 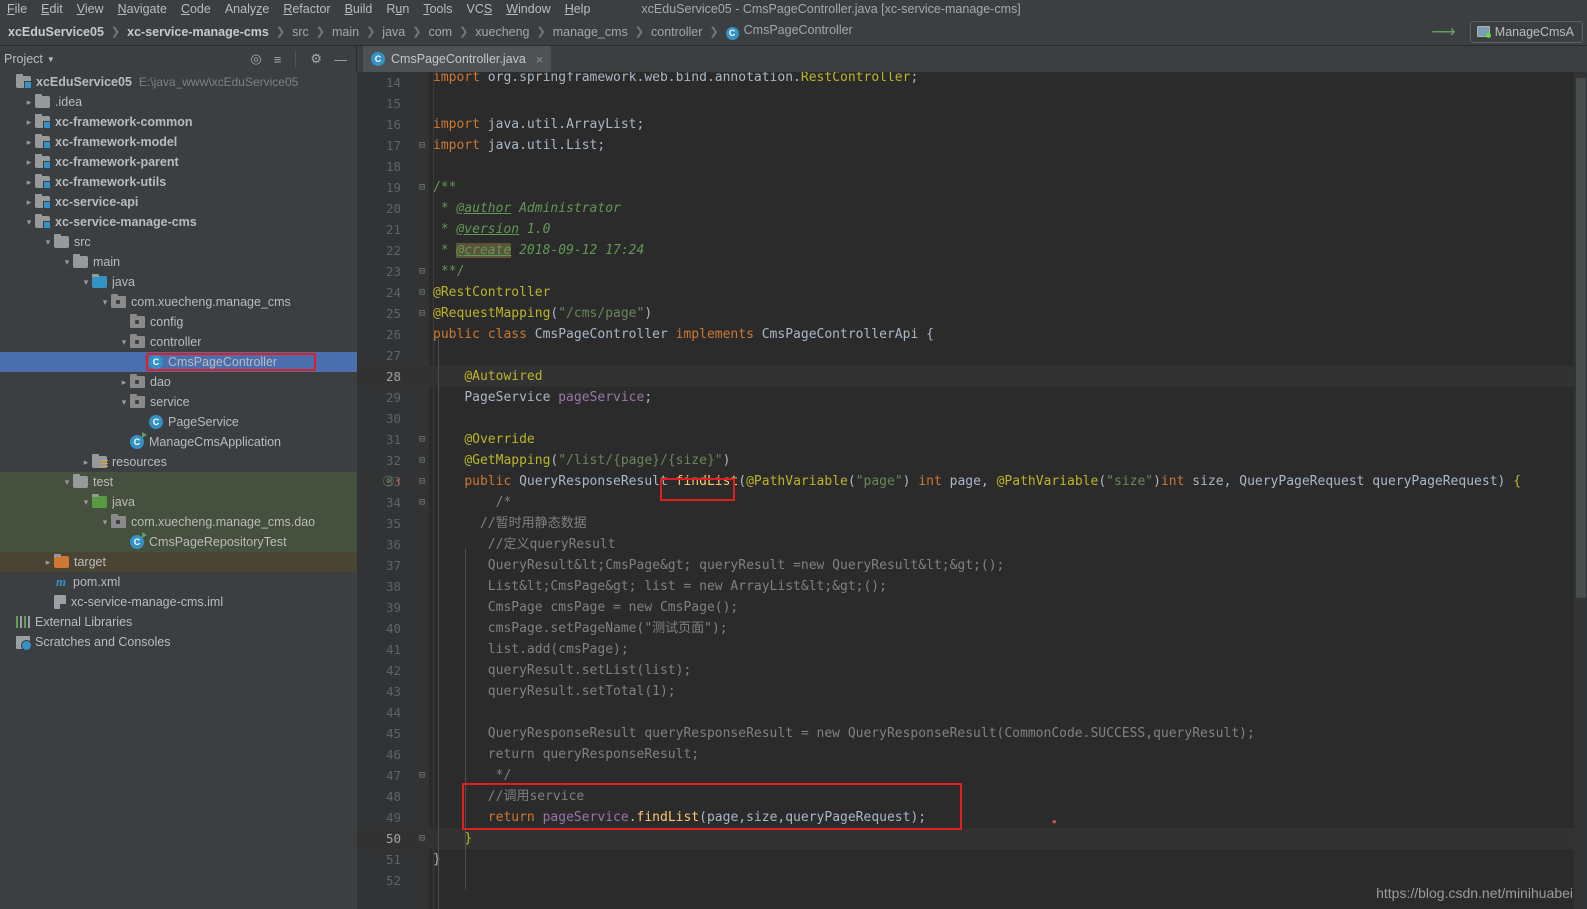 What do you see at coordinates (218, 542) in the screenshot?
I see `tree-item-label: CmsPageRepositoryTest` at bounding box center [218, 542].